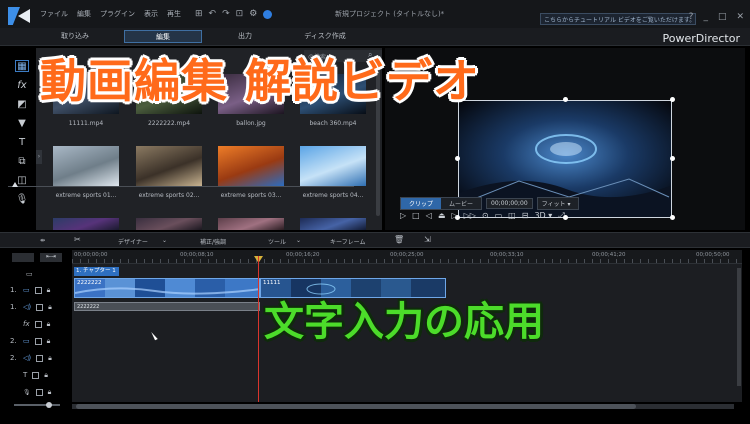 The width and height of the screenshot is (750, 424). I want to click on volume-icon: ▭, so click(499, 216).